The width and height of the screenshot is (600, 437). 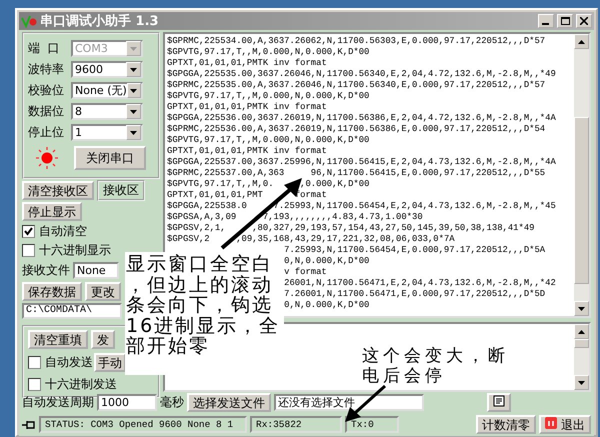 I want to click on clear-receive-button: 清空接收区, so click(x=58, y=190).